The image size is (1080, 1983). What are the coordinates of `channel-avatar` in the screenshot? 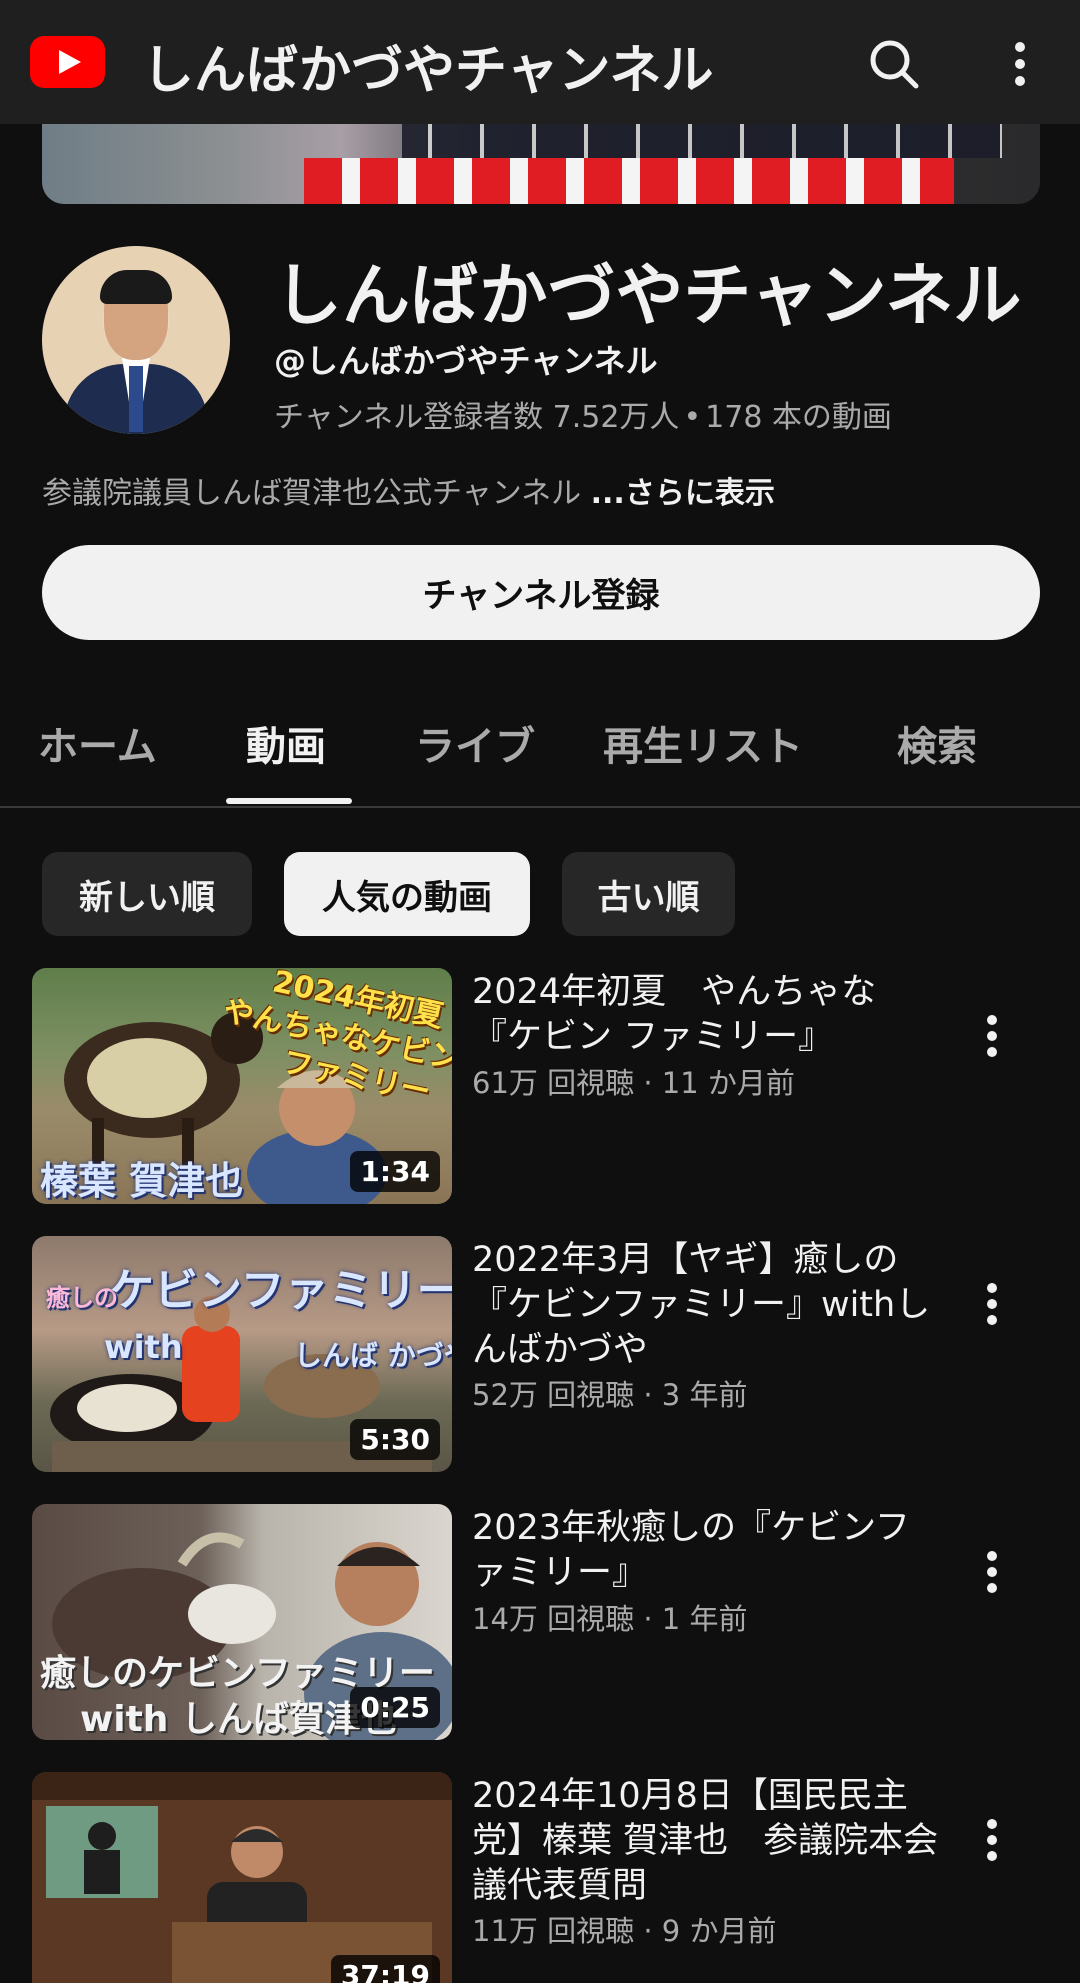 It's located at (136, 340).